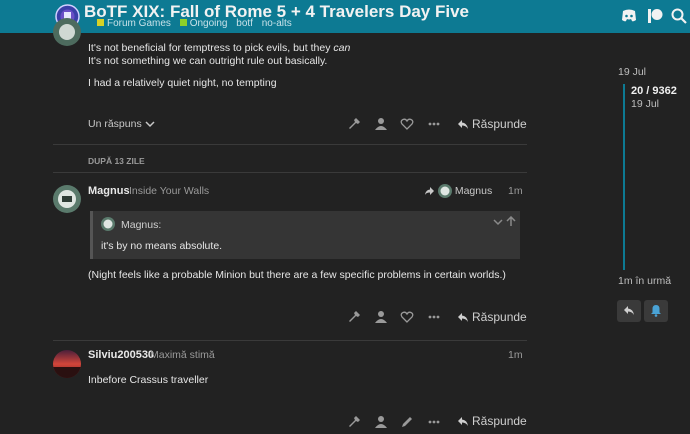 The height and width of the screenshot is (434, 690). What do you see at coordinates (473, 190) in the screenshot?
I see `reply-to-name: Magnus` at bounding box center [473, 190].